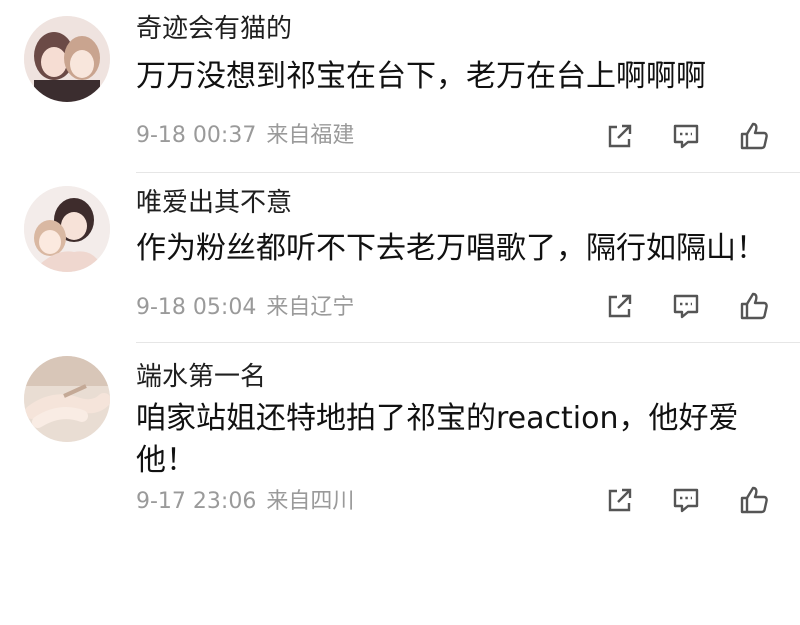 The image size is (800, 625). Describe the element at coordinates (437, 439) in the screenshot. I see `comment-text: 咱家站姐还特地拍了祁宝的reaction，他好爱他！` at that location.